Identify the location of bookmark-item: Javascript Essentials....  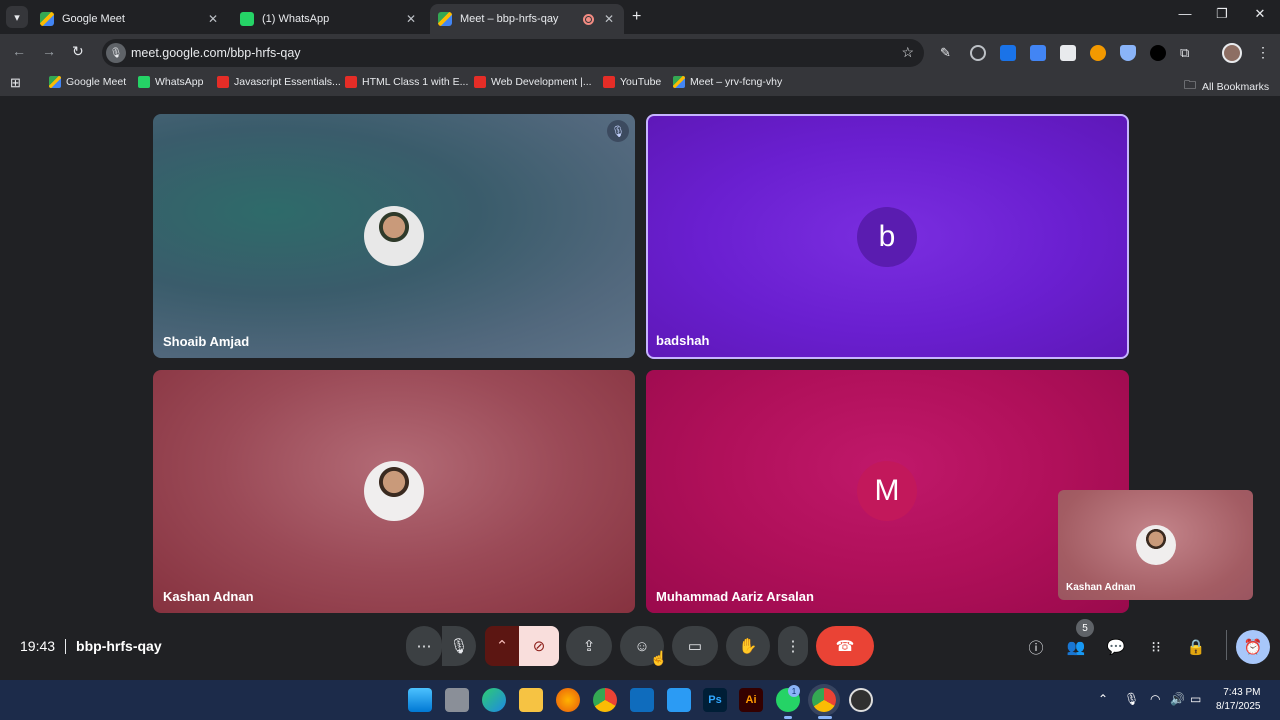
(279, 82).